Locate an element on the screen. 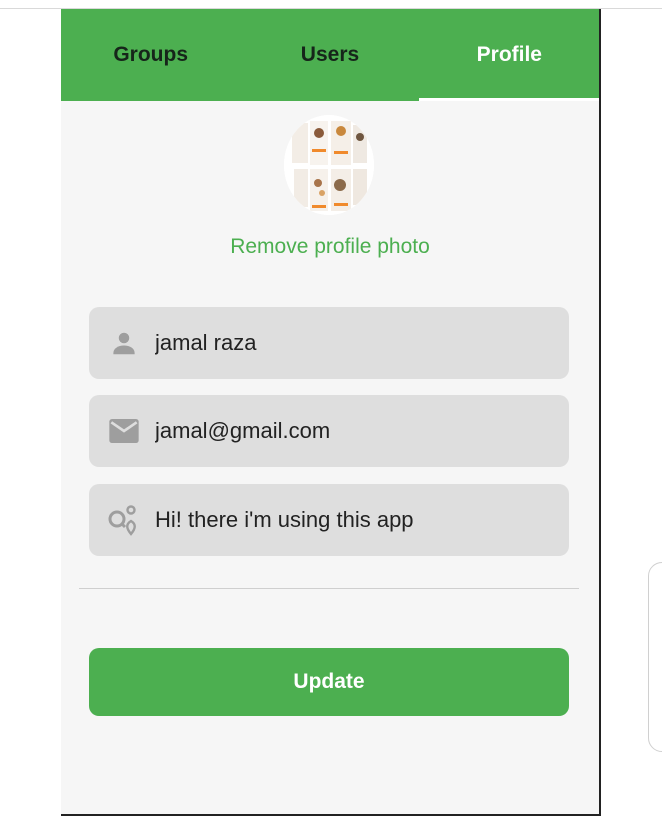  status-icon is located at coordinates (124, 520).